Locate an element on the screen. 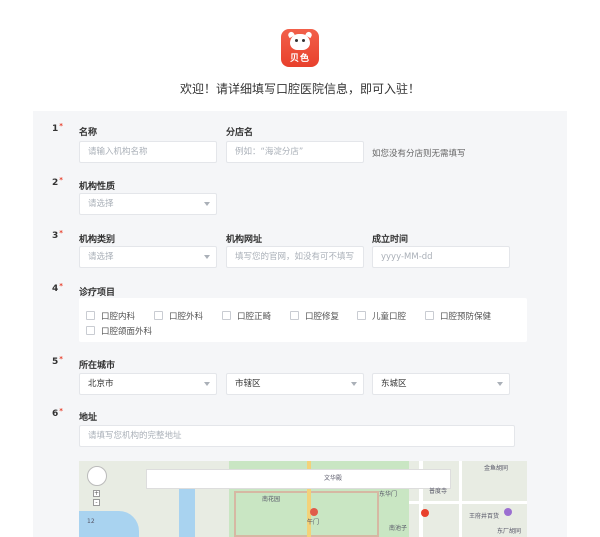 The image size is (600, 537). row-number-1: 1* is located at coordinates (57, 128).